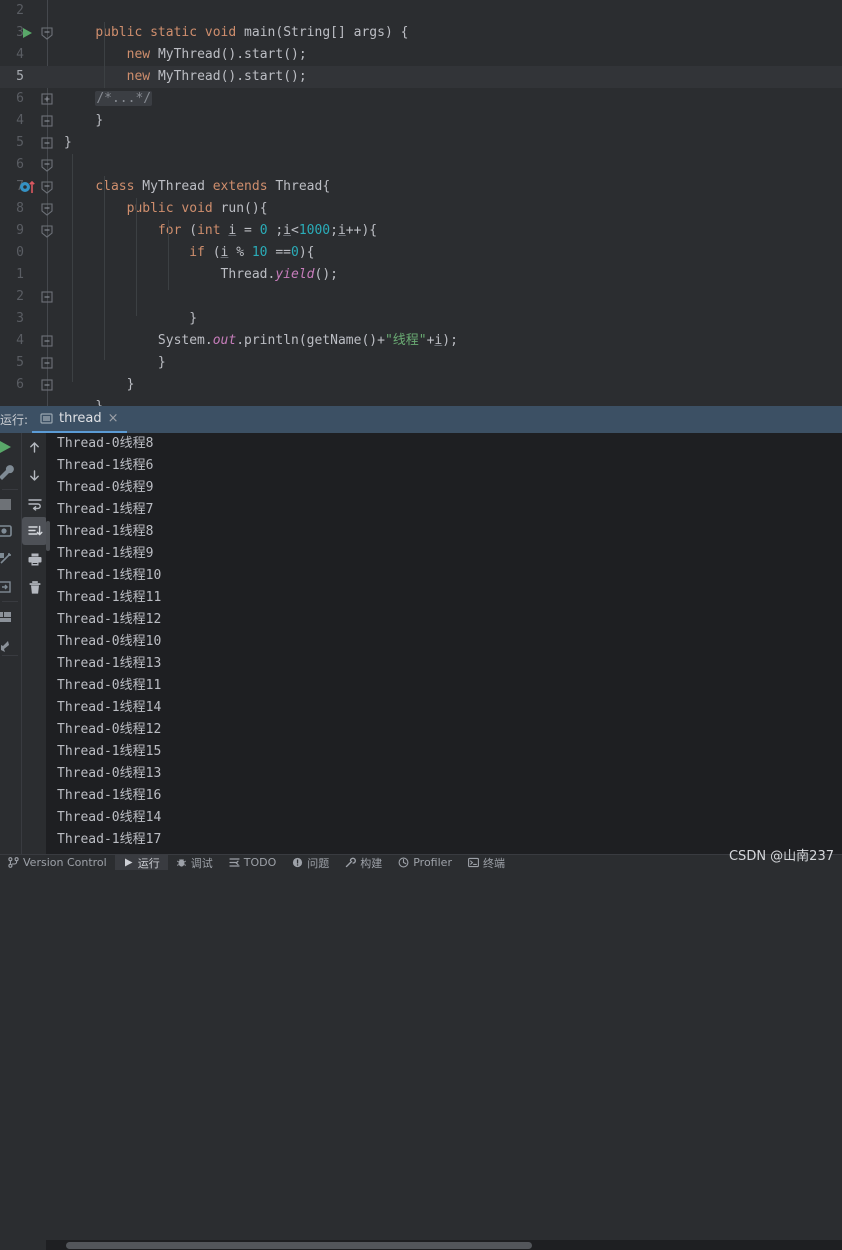 This screenshot has height=1250, width=842. Describe the element at coordinates (421, 121) in the screenshot. I see `code-line: 4 }` at that location.